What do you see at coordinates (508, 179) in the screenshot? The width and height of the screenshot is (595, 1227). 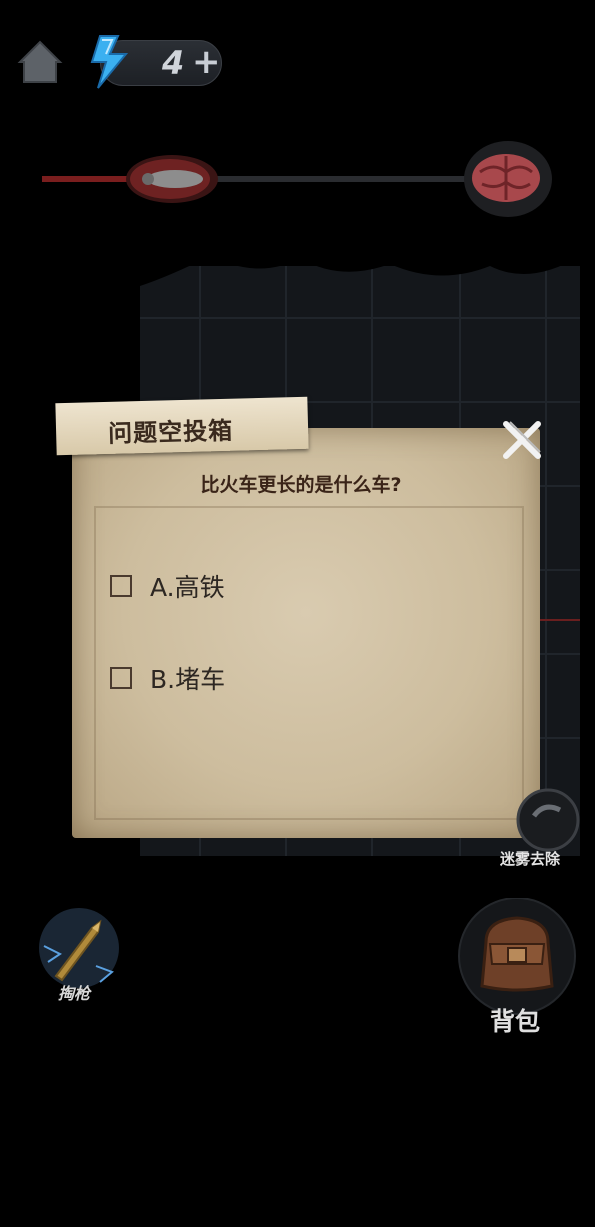 I see `brain-icon` at bounding box center [508, 179].